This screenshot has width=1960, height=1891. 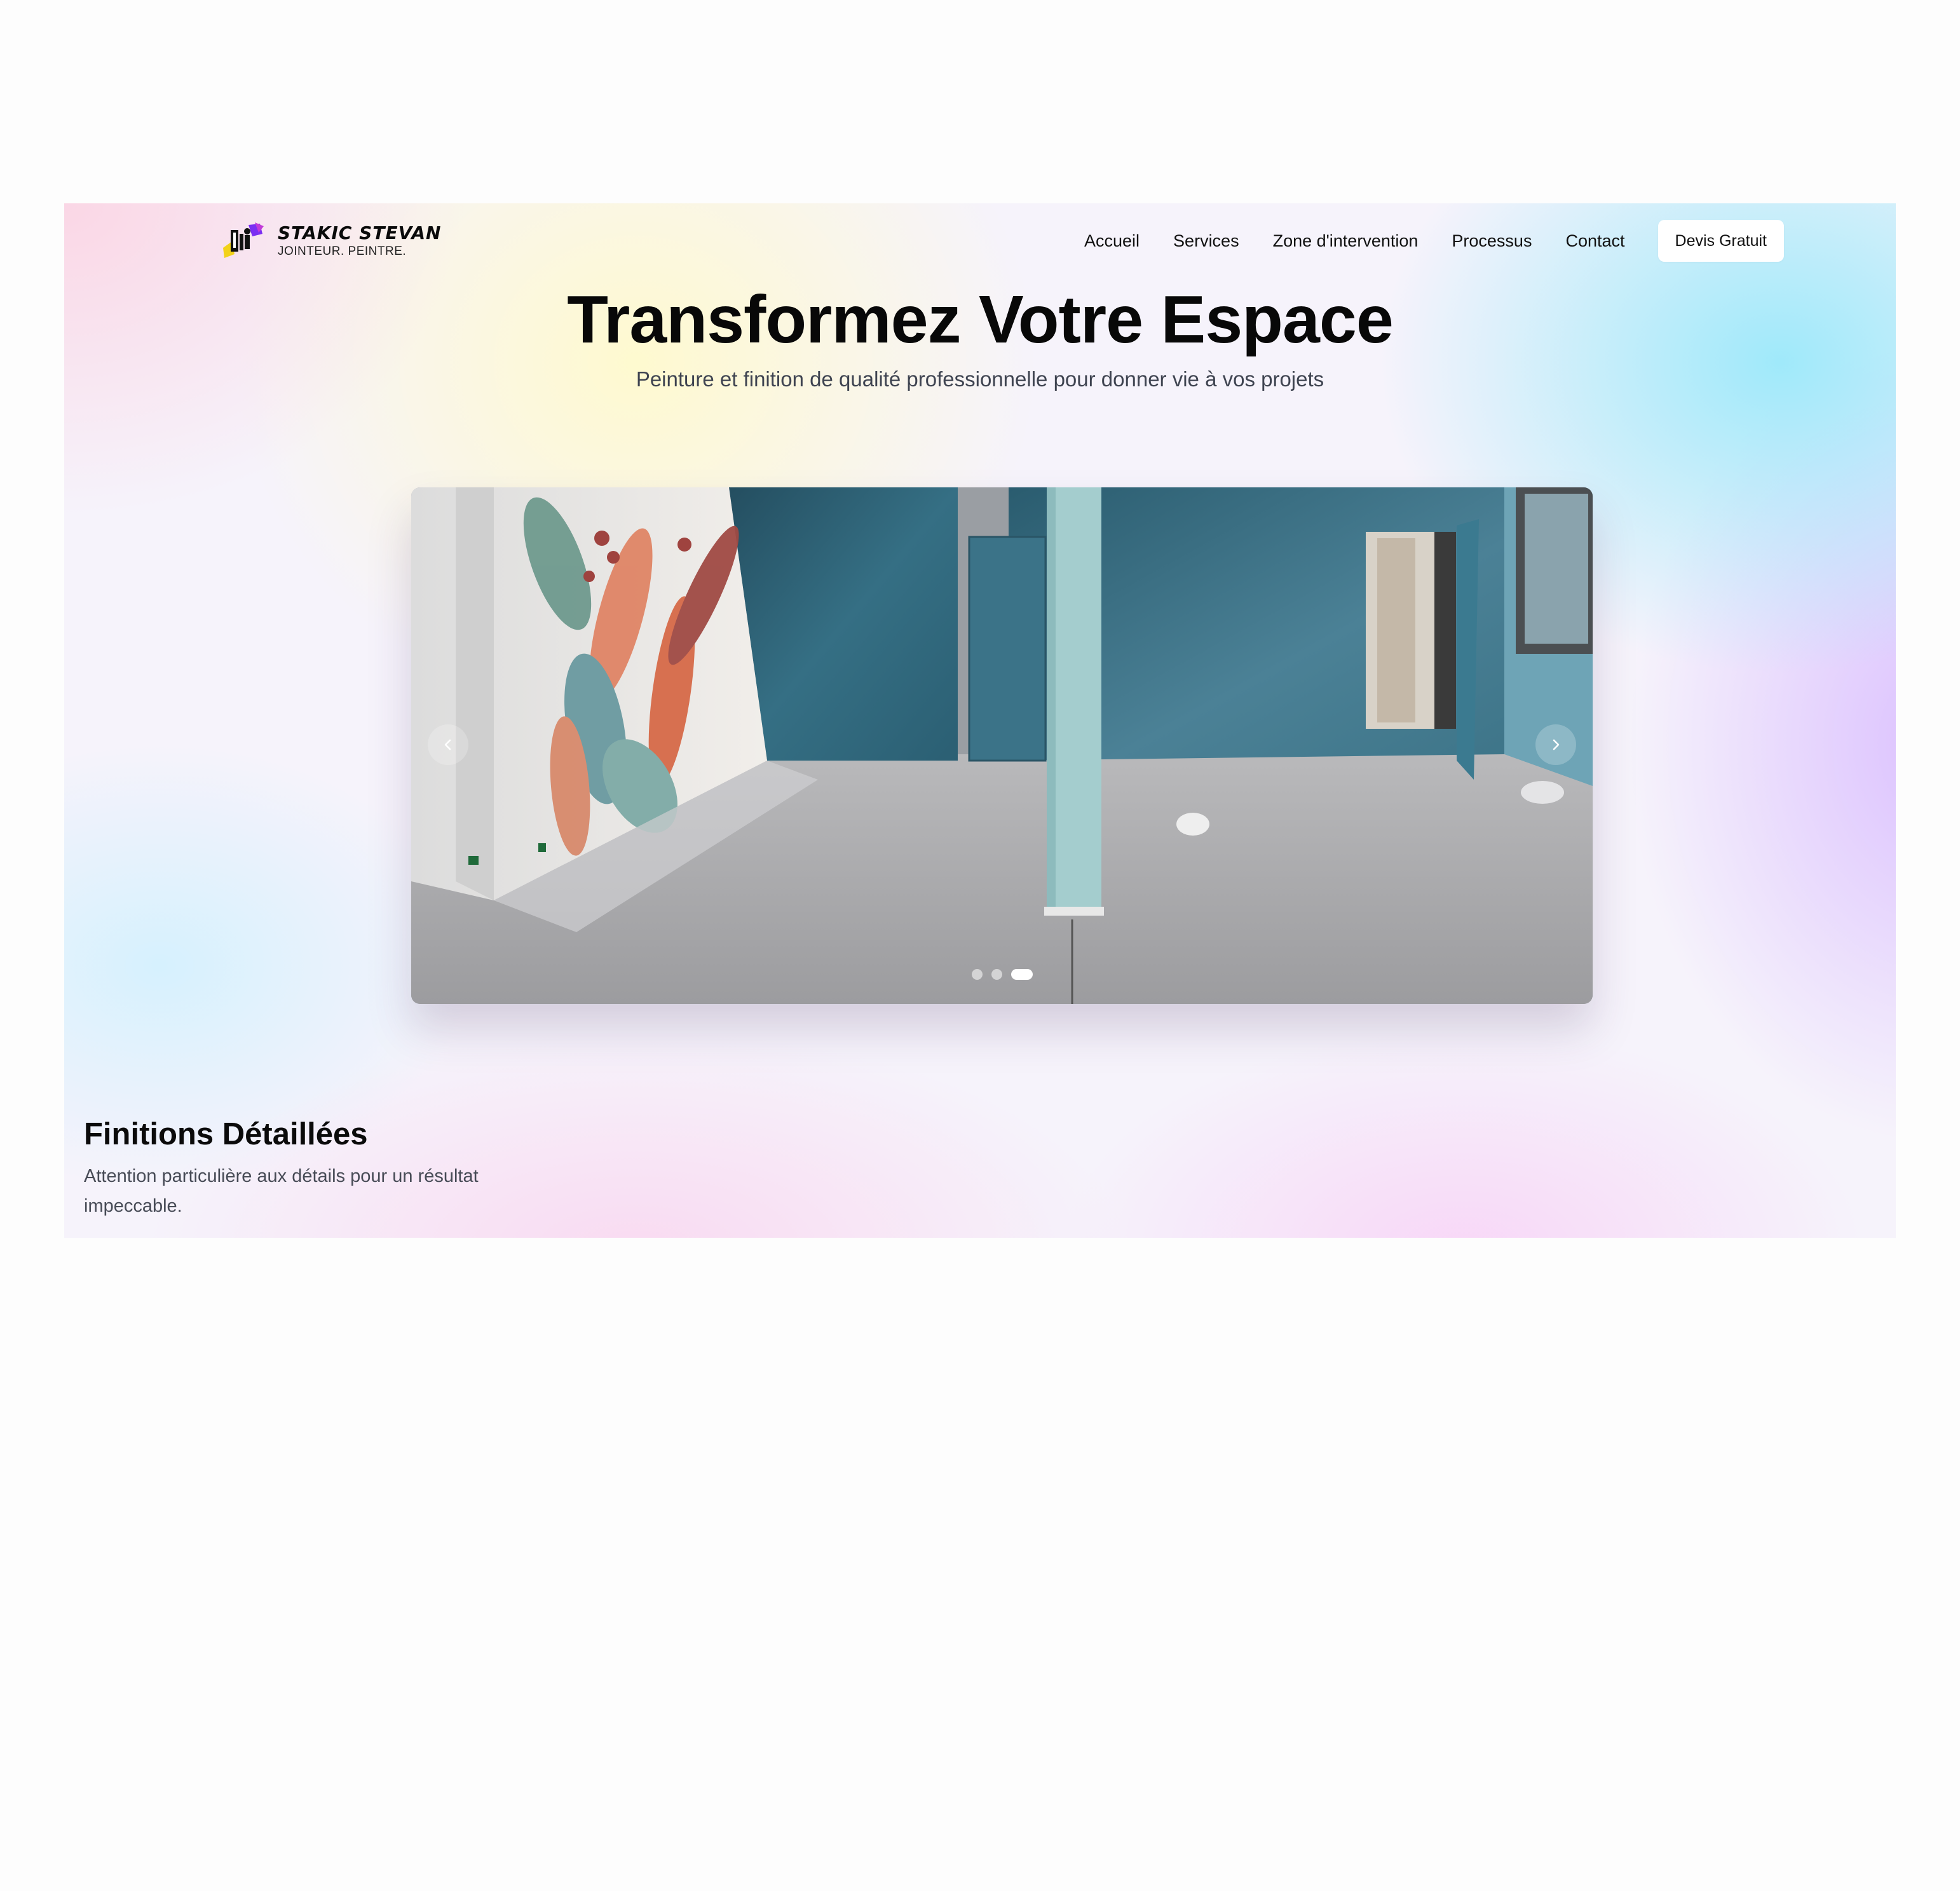 What do you see at coordinates (1206, 241) in the screenshot?
I see `nav-link-services: Services` at bounding box center [1206, 241].